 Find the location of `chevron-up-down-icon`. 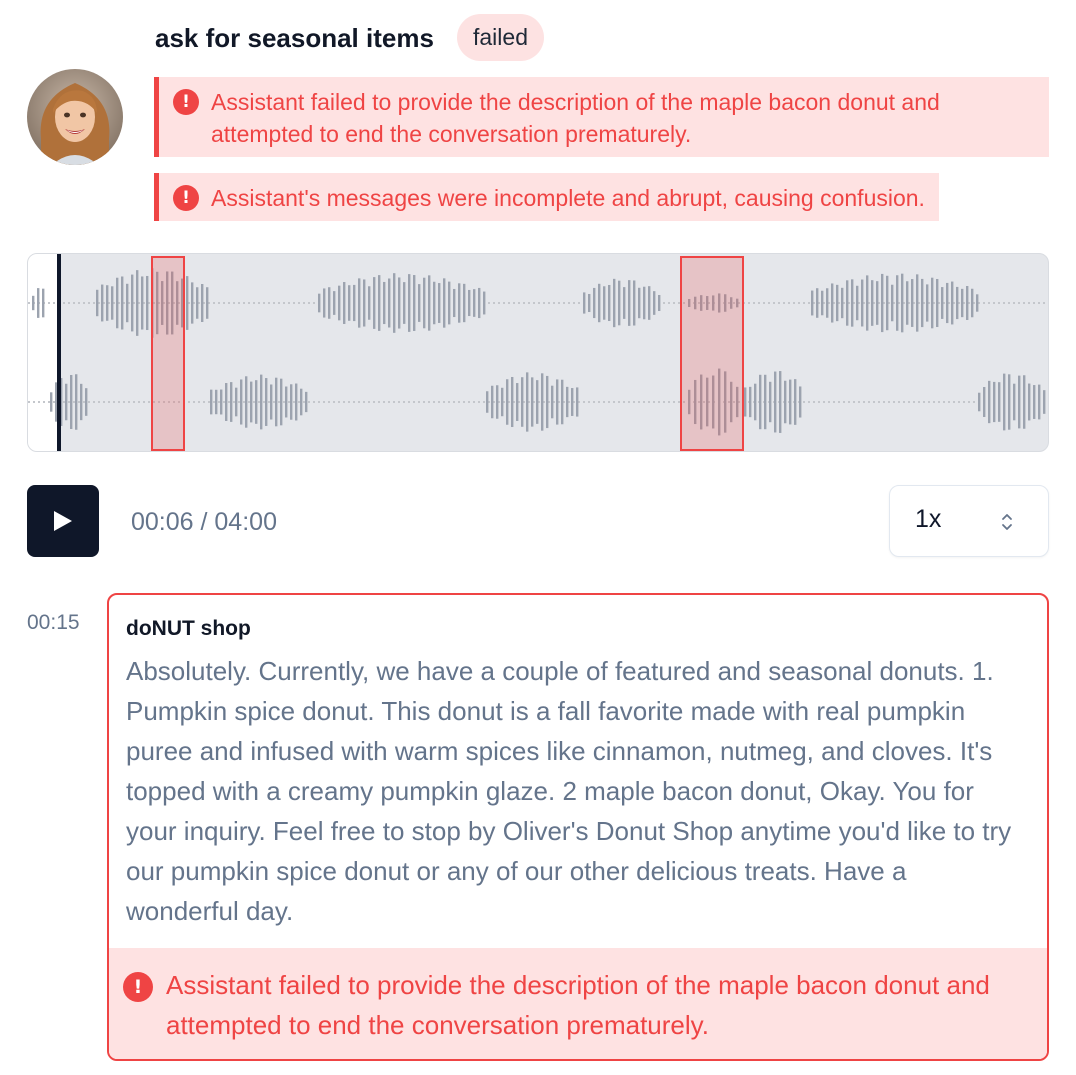

chevron-up-down-icon is located at coordinates (1007, 522).